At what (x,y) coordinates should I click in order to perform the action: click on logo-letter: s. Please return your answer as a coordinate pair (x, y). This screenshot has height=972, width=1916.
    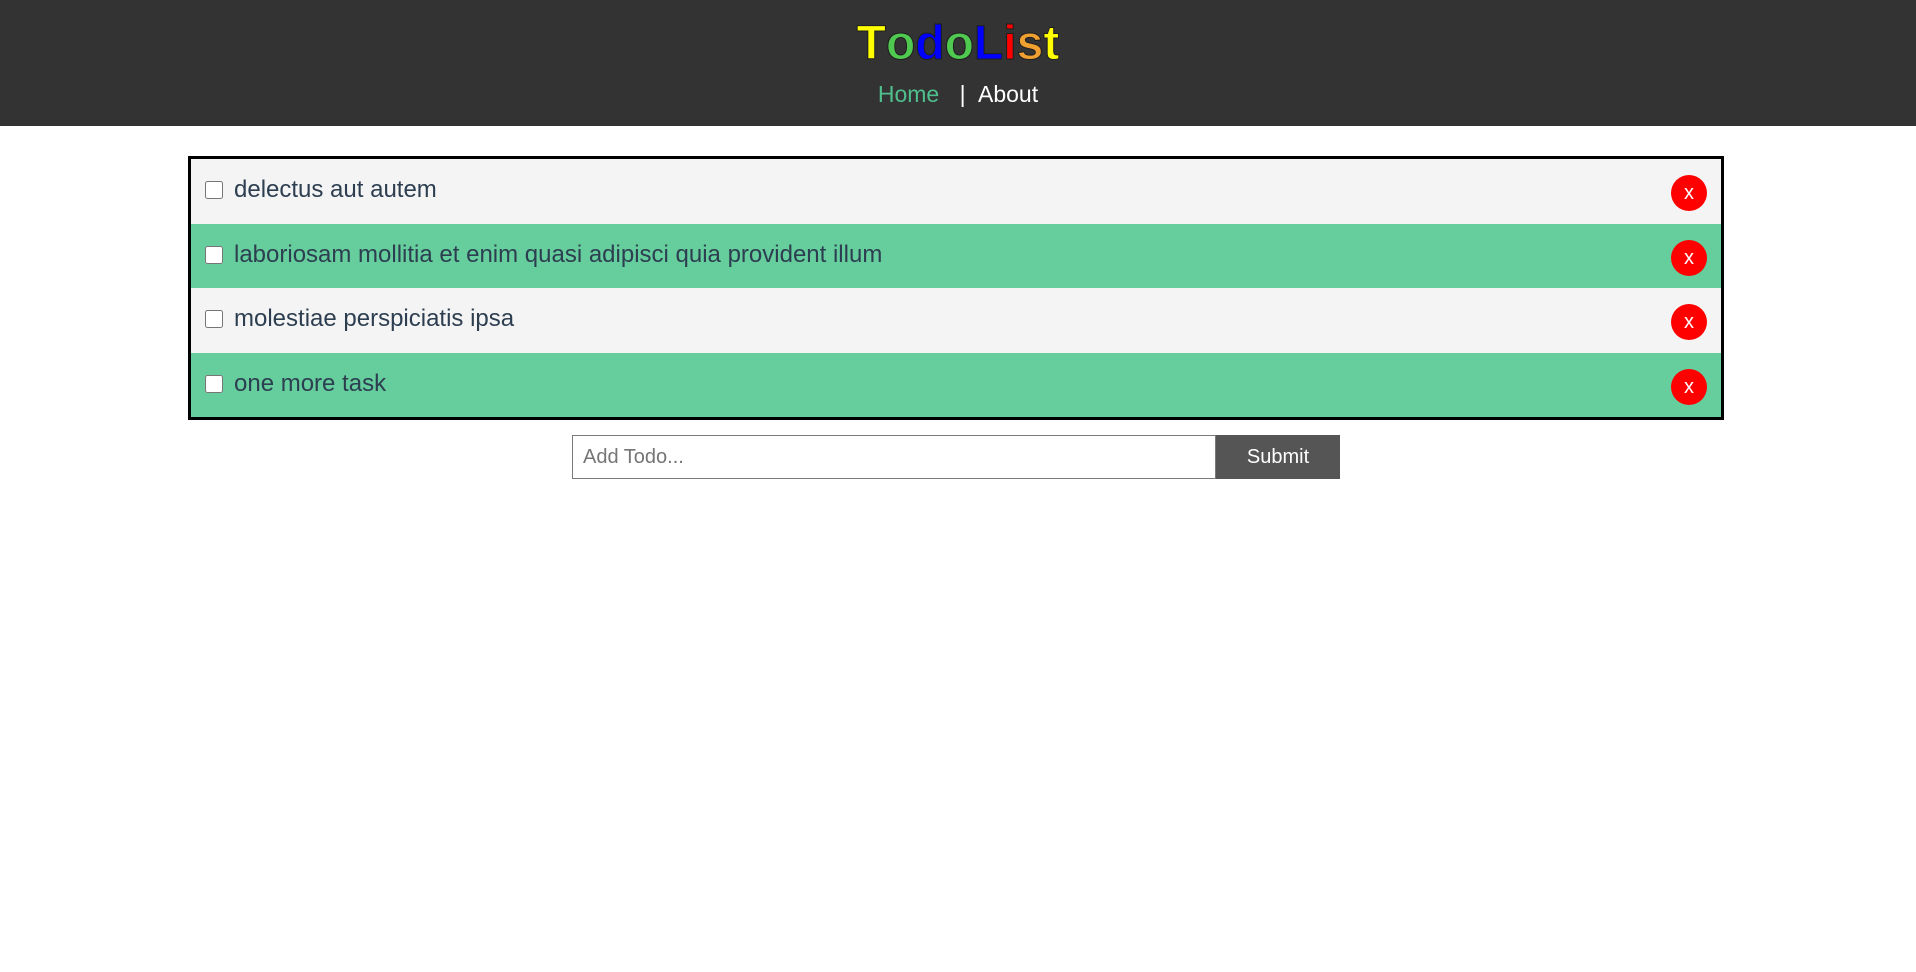
    Looking at the image, I should click on (1030, 43).